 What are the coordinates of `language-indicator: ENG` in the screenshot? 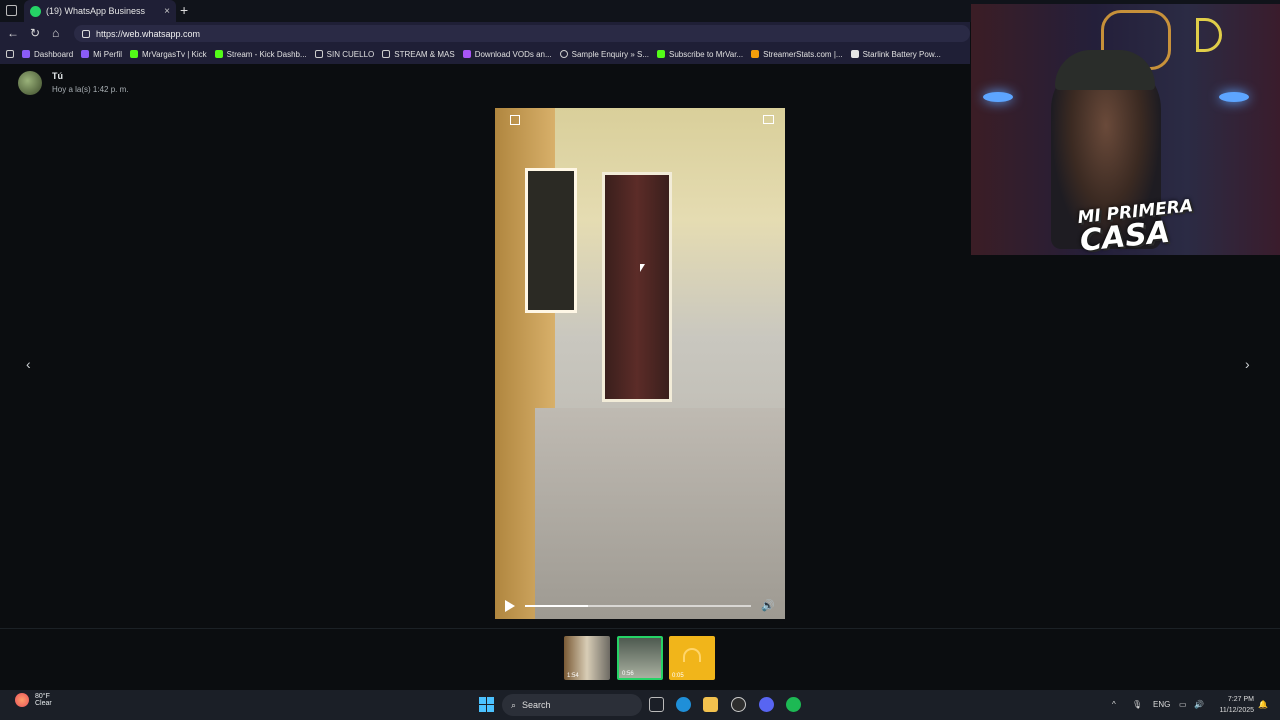 It's located at (1161, 704).